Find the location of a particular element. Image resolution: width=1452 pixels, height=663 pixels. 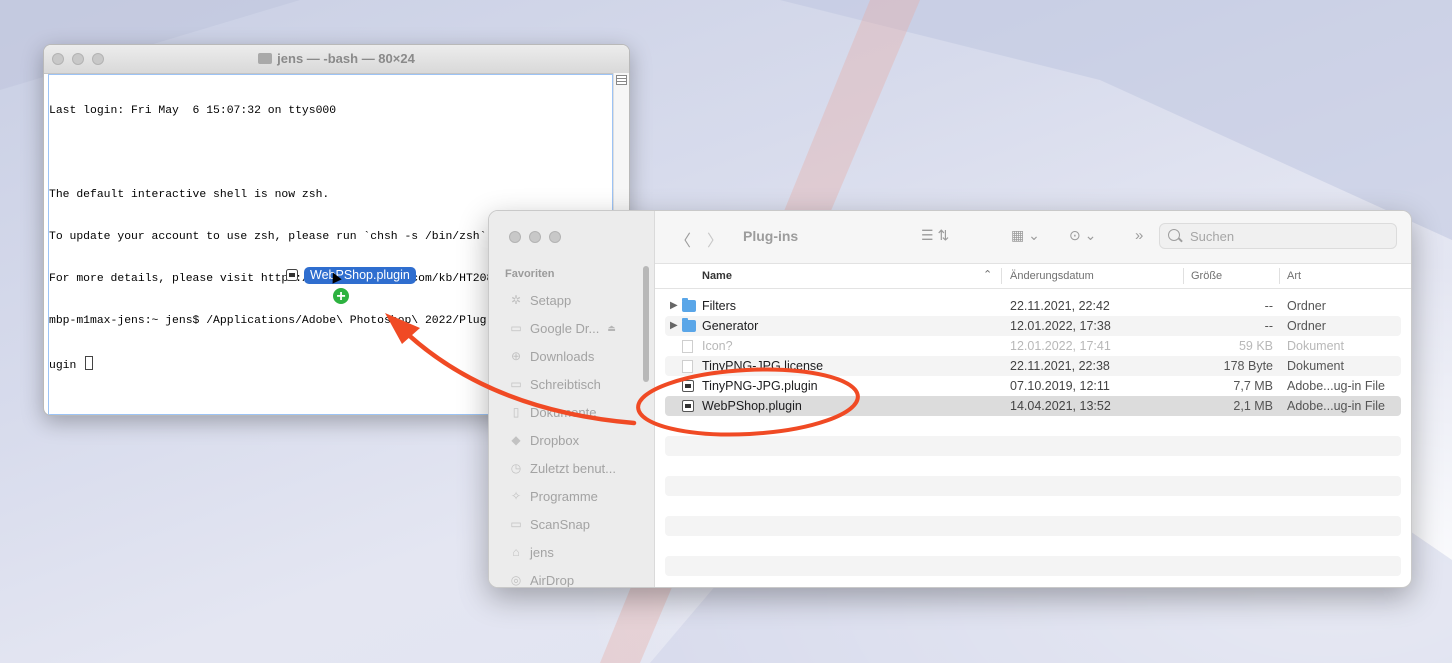

column-name: Name is located at coordinates (717, 276).